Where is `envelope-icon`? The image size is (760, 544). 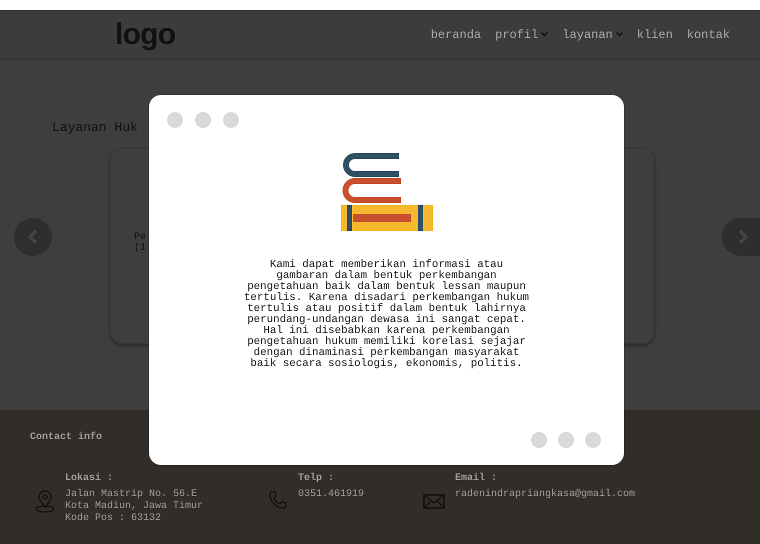
envelope-icon is located at coordinates (434, 501).